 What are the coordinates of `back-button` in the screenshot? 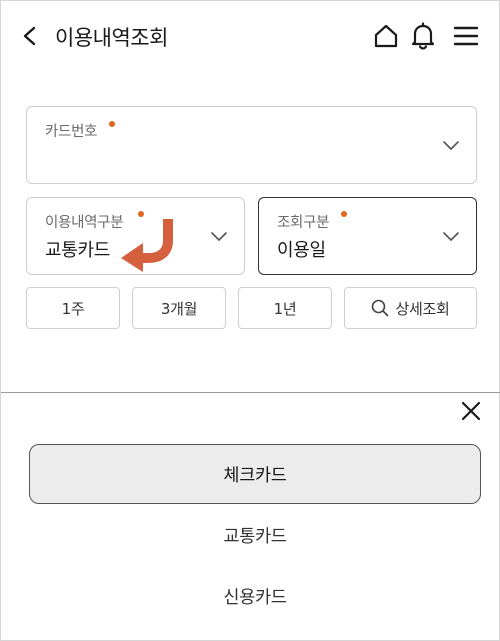 It's located at (30, 36).